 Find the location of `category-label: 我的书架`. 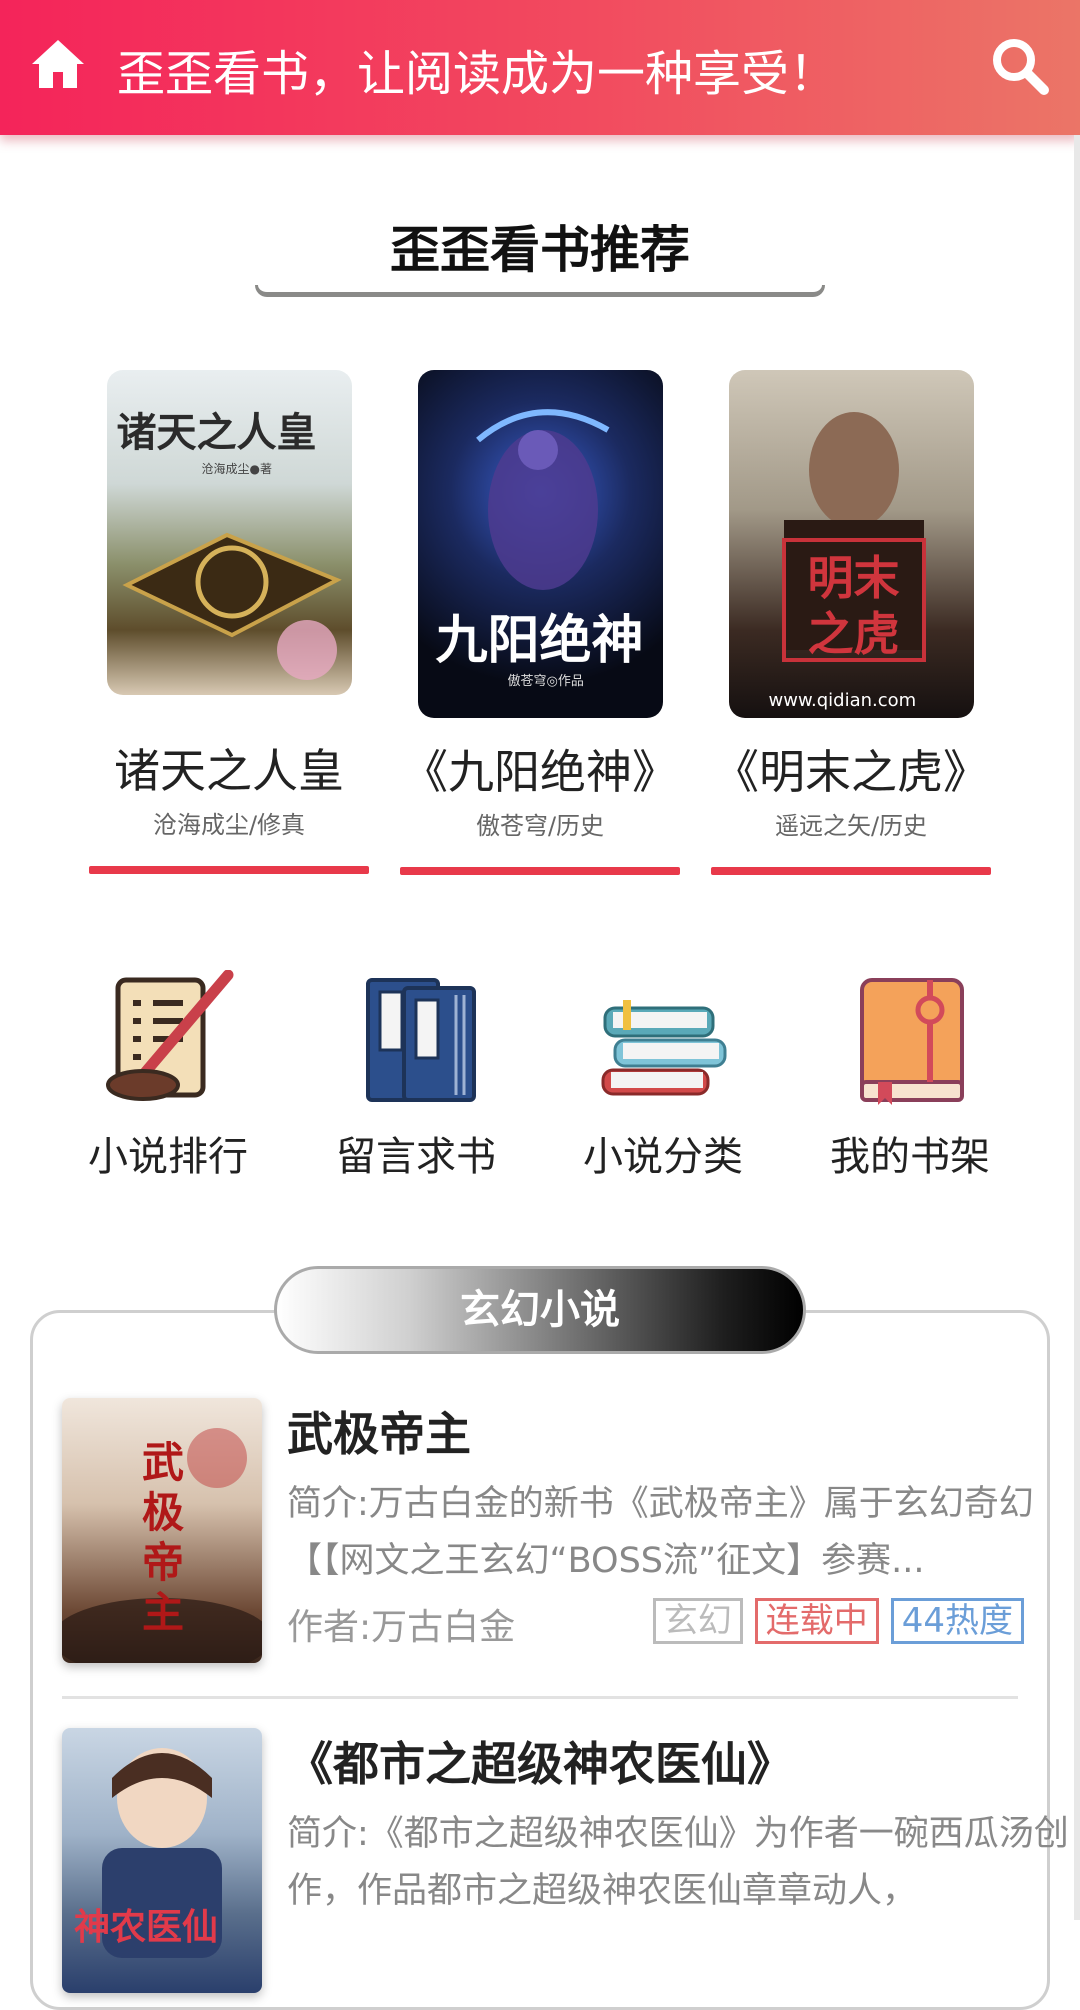

category-label: 我的书架 is located at coordinates (910, 1157).